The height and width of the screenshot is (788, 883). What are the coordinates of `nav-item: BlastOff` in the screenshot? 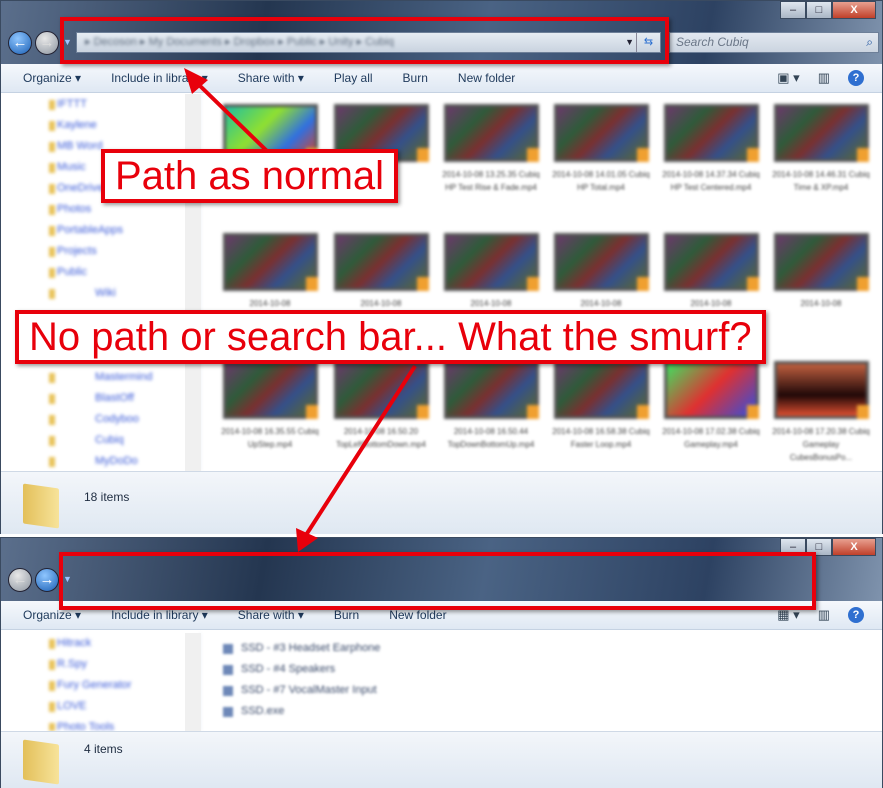 It's located at (100, 398).